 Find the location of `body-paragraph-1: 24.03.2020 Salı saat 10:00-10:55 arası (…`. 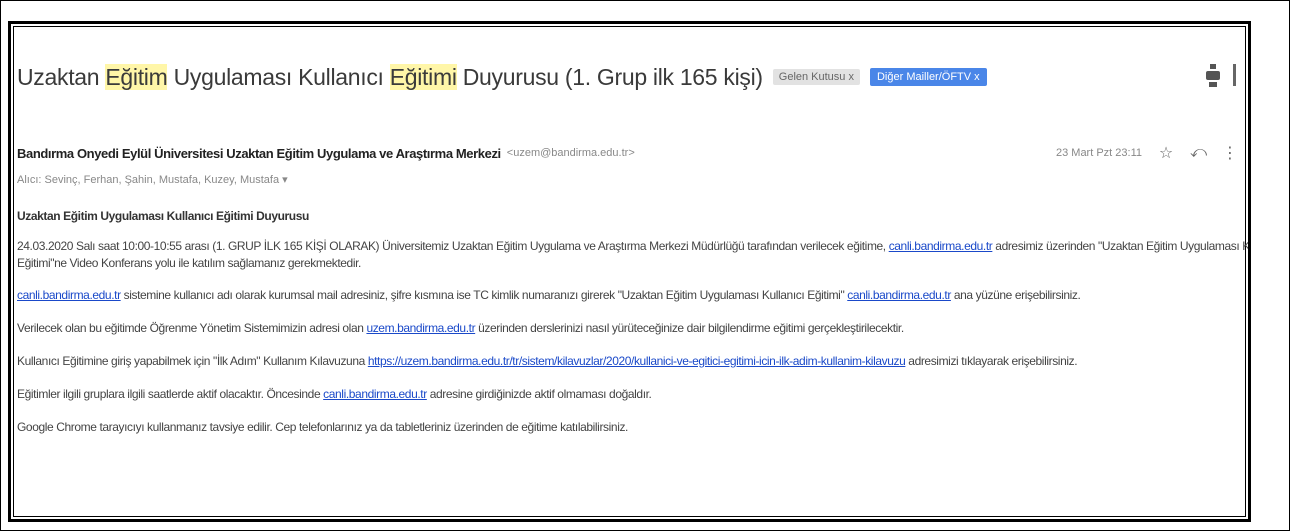

body-paragraph-1: 24.03.2020 Salı saat 10:00-10:55 arası (… is located at coordinates (633, 246).